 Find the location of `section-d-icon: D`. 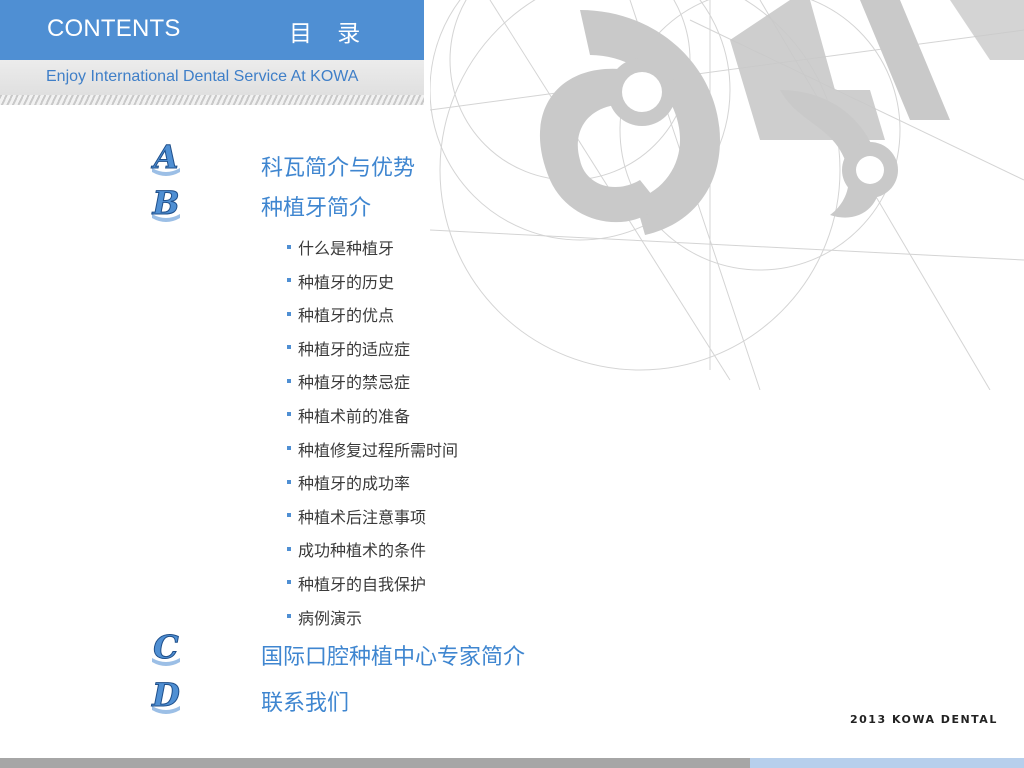

section-d-icon: D is located at coordinates (166, 696).